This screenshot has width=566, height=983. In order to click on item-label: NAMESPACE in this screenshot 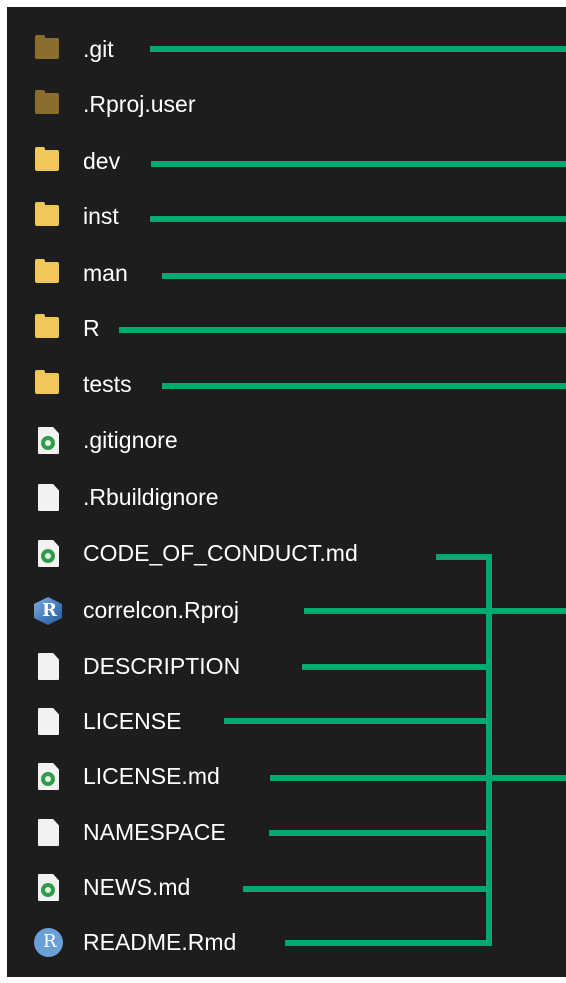, I will do `click(154, 832)`.